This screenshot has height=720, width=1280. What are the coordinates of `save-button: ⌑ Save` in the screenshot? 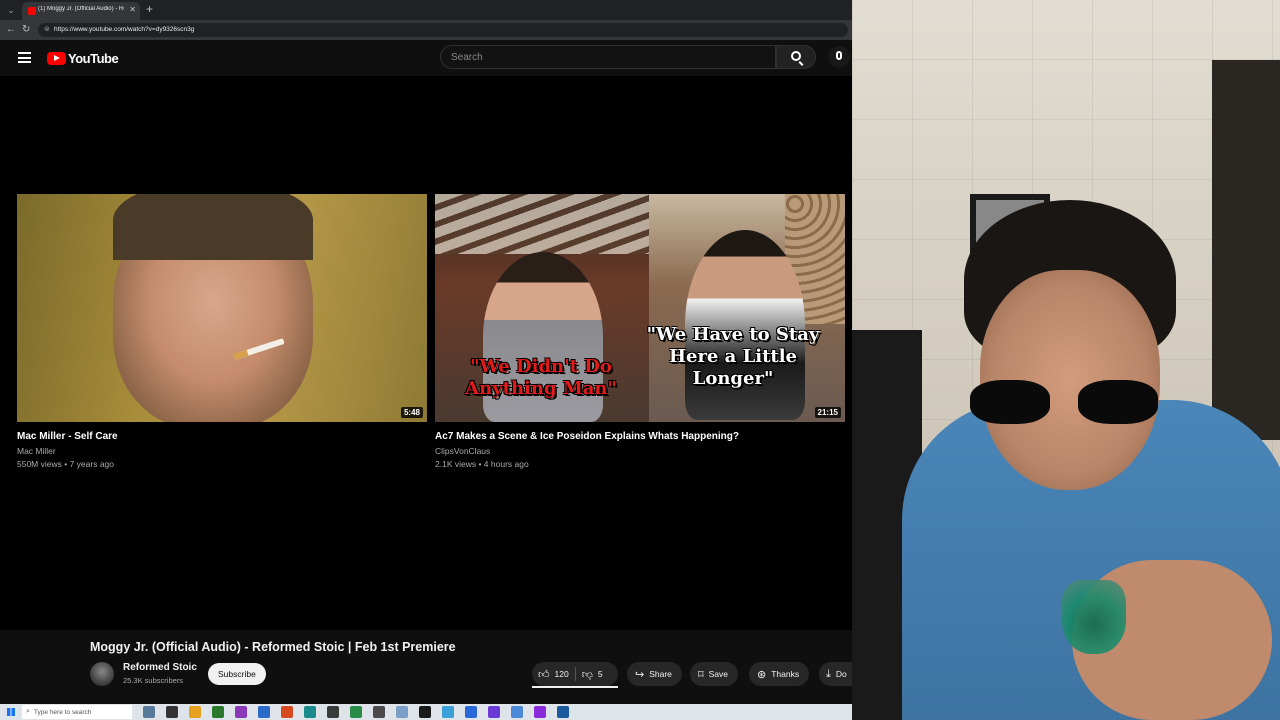 It's located at (714, 674).